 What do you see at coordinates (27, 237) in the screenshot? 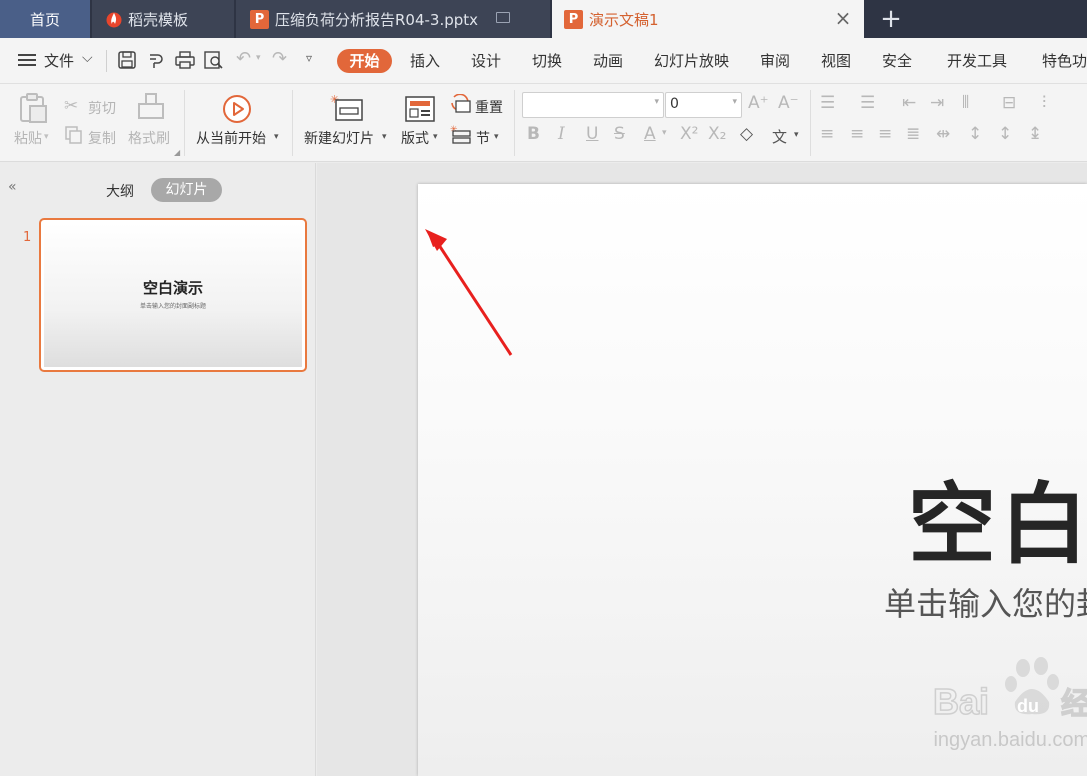
I see `slide-number: 1` at bounding box center [27, 237].